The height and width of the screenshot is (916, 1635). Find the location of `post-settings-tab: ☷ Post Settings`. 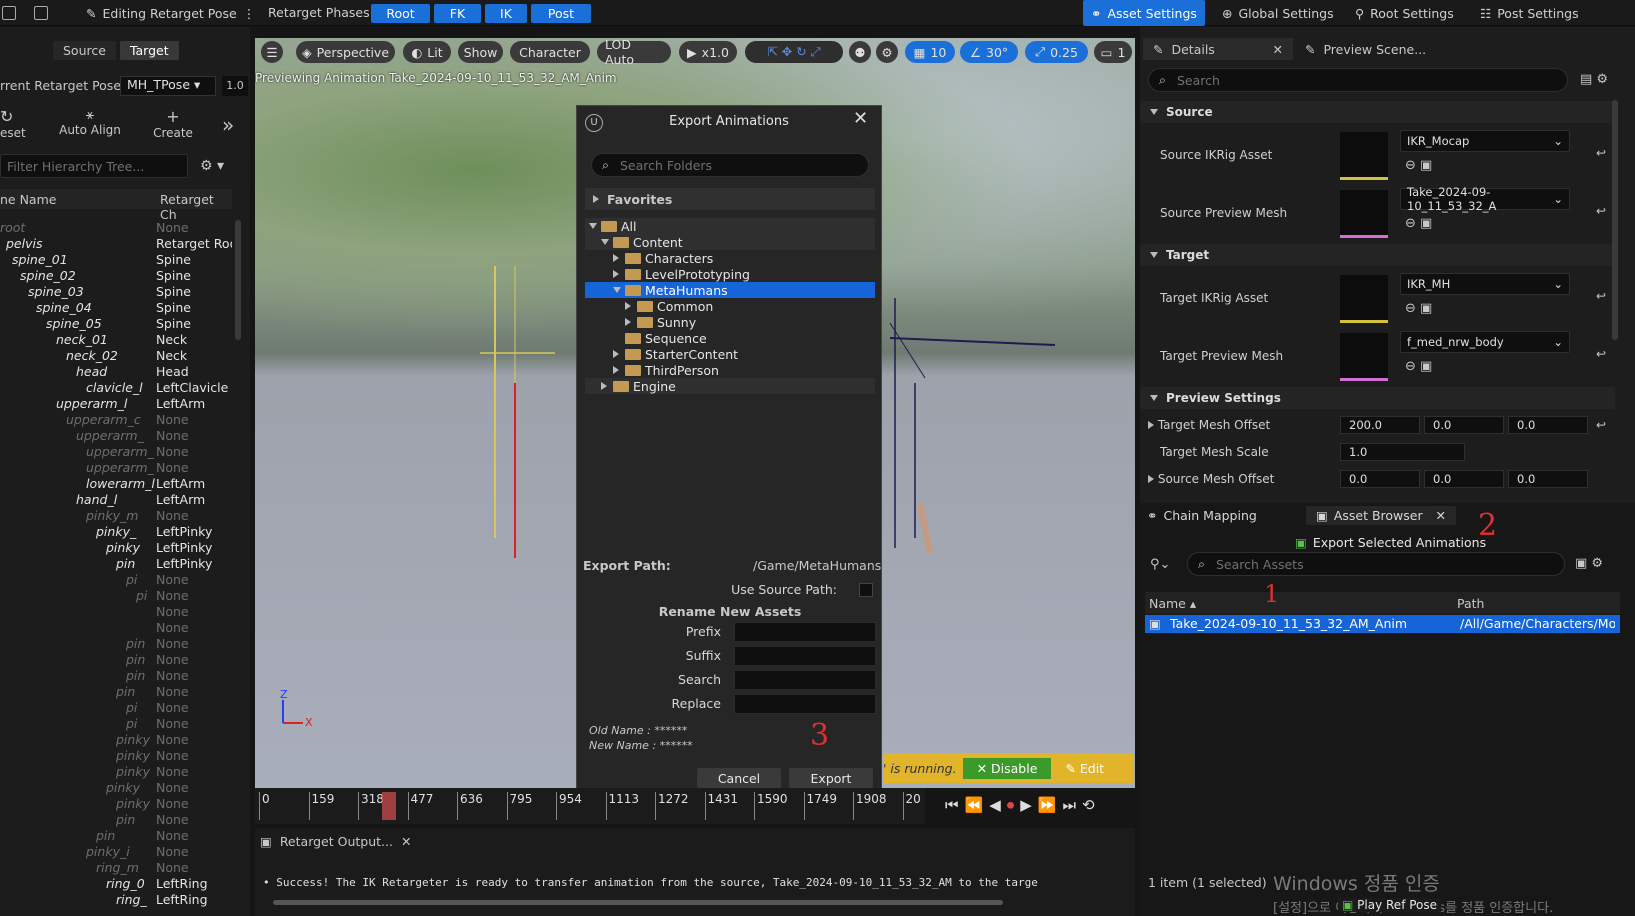

post-settings-tab: ☷ Post Settings is located at coordinates (1529, 13).